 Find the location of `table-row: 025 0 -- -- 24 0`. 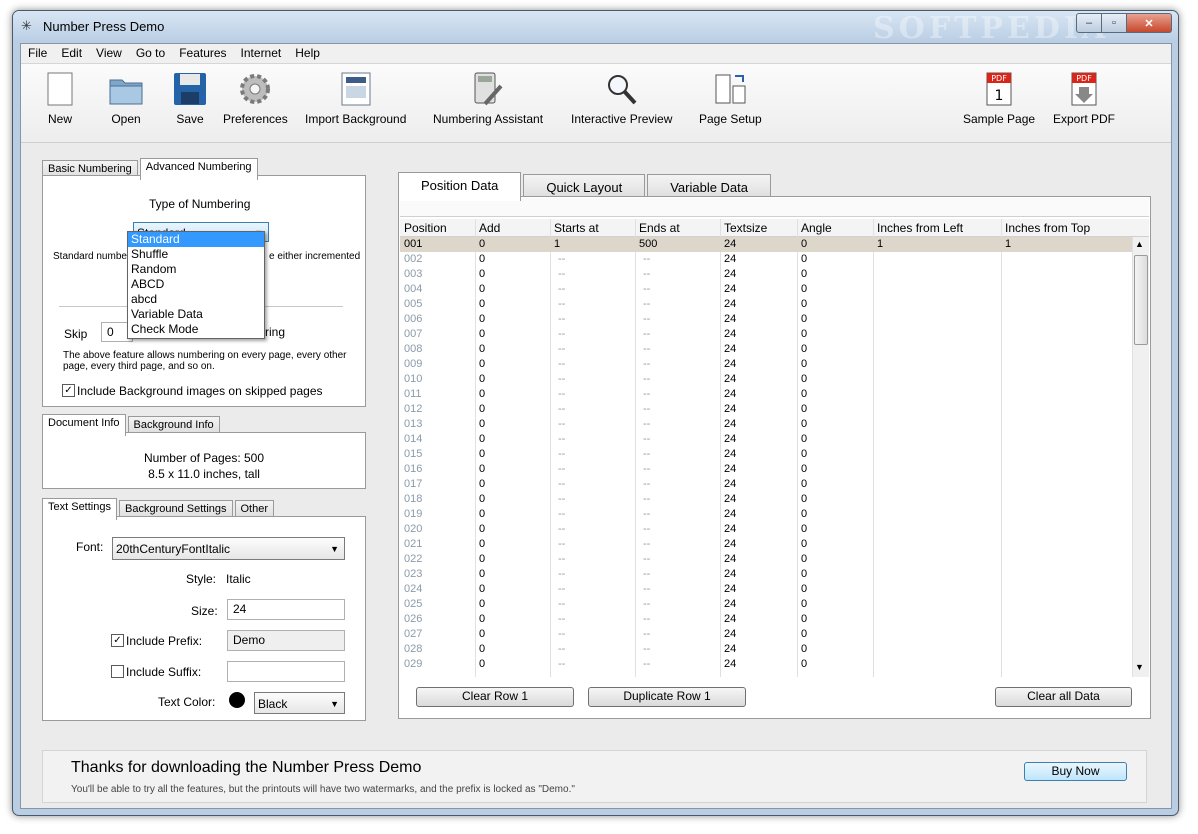

table-row: 025 0 -- -- 24 0 is located at coordinates (766, 604).